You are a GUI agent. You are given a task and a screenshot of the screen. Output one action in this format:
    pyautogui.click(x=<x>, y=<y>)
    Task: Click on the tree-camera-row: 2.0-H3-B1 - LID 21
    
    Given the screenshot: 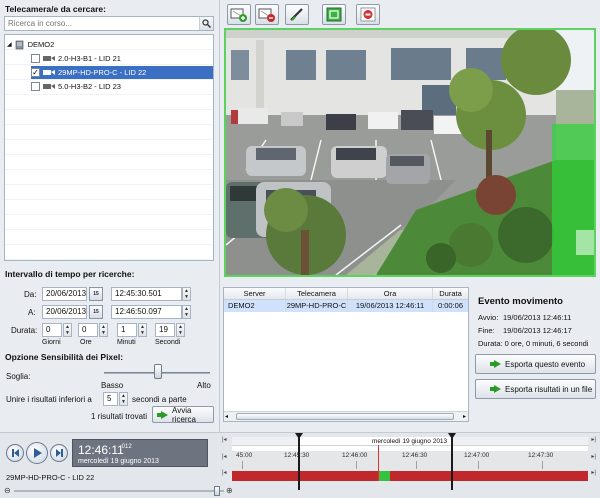 What is the action you would take?
    pyautogui.click(x=121, y=58)
    